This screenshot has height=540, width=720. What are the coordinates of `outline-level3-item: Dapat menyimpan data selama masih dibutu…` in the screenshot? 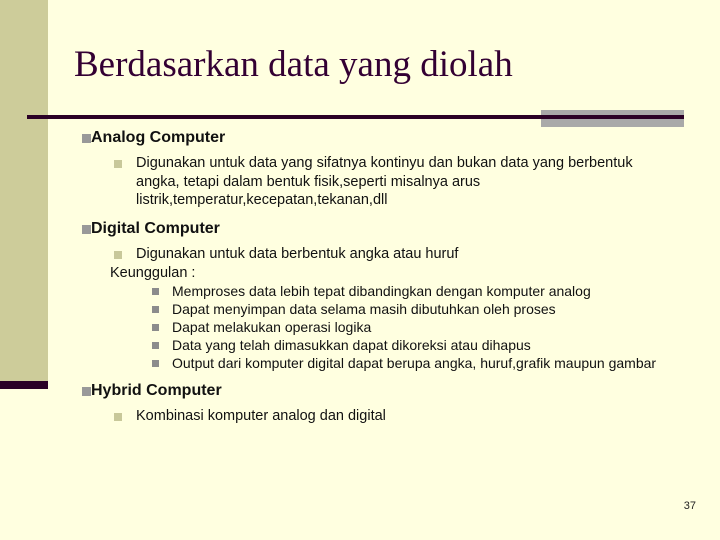 It's located at (360, 309).